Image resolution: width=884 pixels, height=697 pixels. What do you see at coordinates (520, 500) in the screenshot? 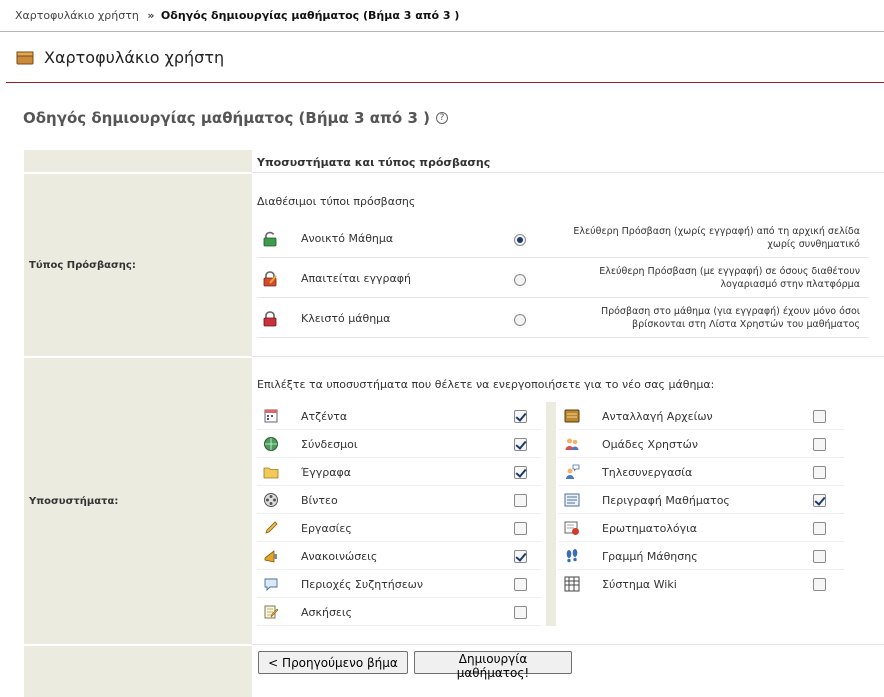
I see `module-checkbox-video` at bounding box center [520, 500].